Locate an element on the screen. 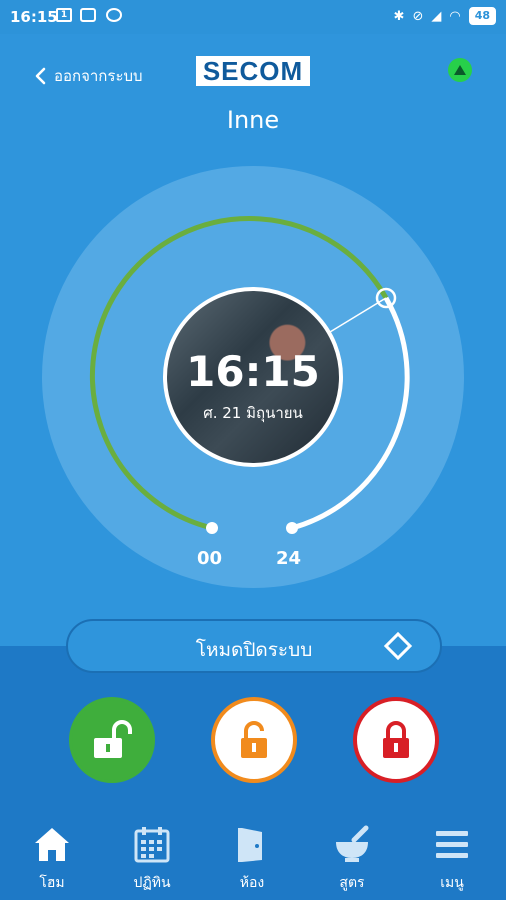  mortar-icon is located at coordinates (352, 843).